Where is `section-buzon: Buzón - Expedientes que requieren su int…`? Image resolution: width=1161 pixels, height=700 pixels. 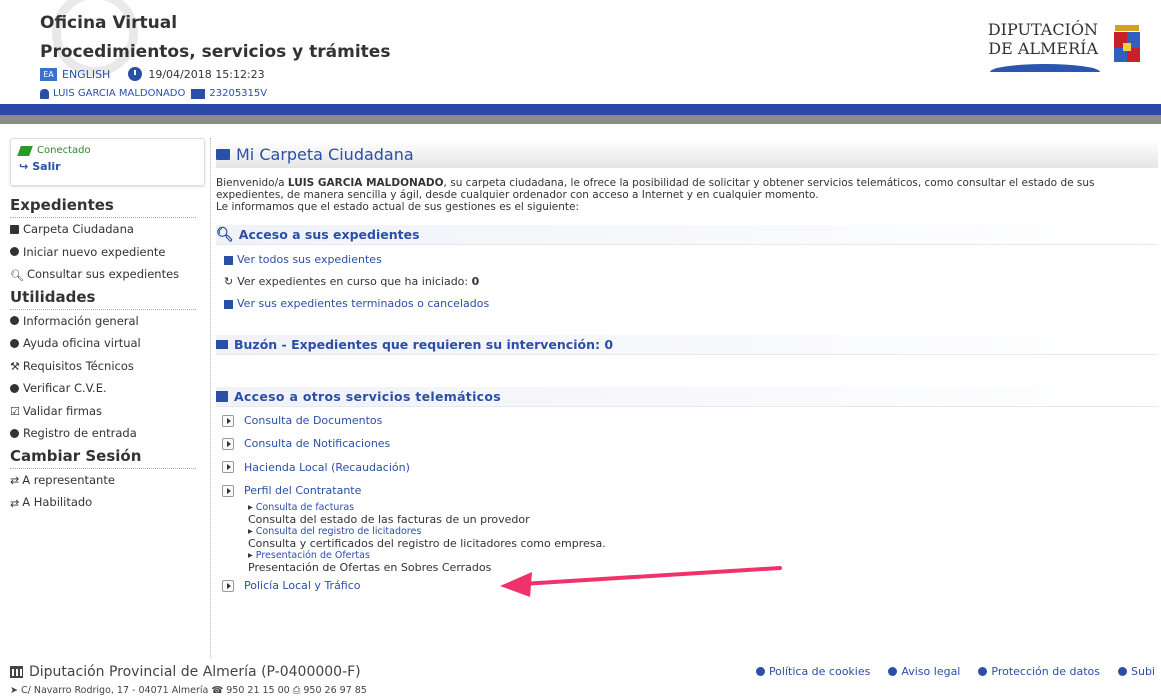 section-buzon: Buzón - Expedientes que requieren su int… is located at coordinates (687, 345).